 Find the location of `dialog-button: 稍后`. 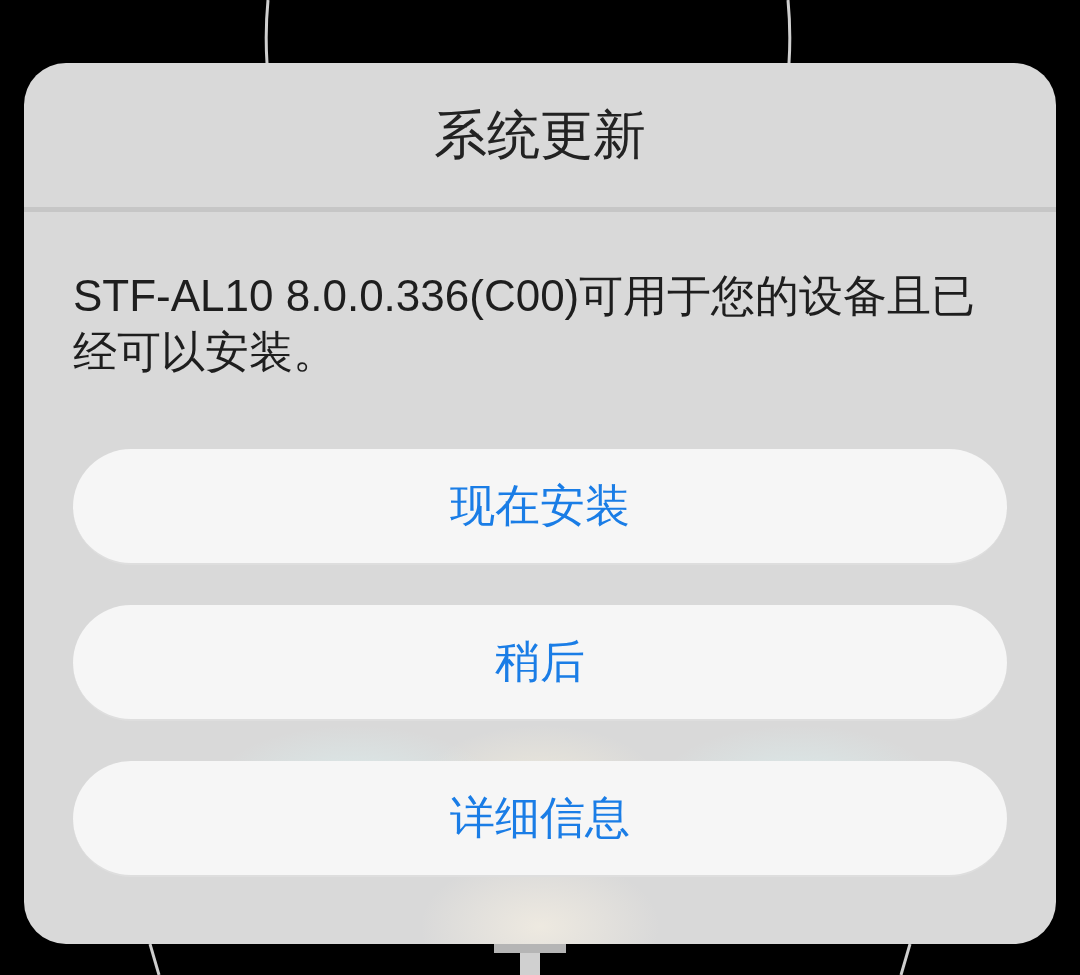

dialog-button: 稍后 is located at coordinates (540, 663).